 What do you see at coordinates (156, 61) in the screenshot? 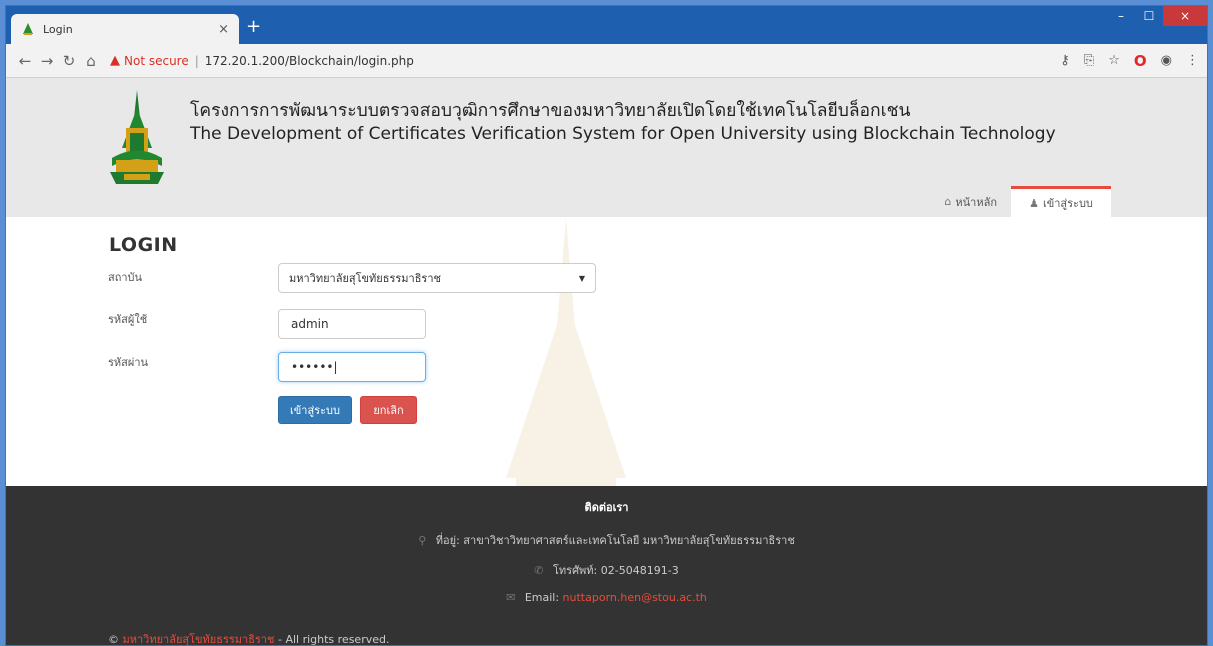
I see `not-secure-label: Not secure` at bounding box center [156, 61].